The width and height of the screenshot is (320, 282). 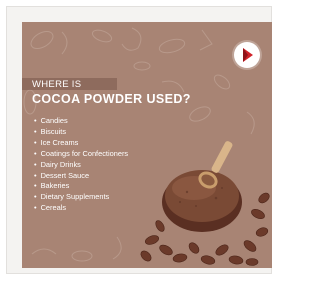 I want to click on list-item: Dairy Drinks, so click(x=81, y=165).